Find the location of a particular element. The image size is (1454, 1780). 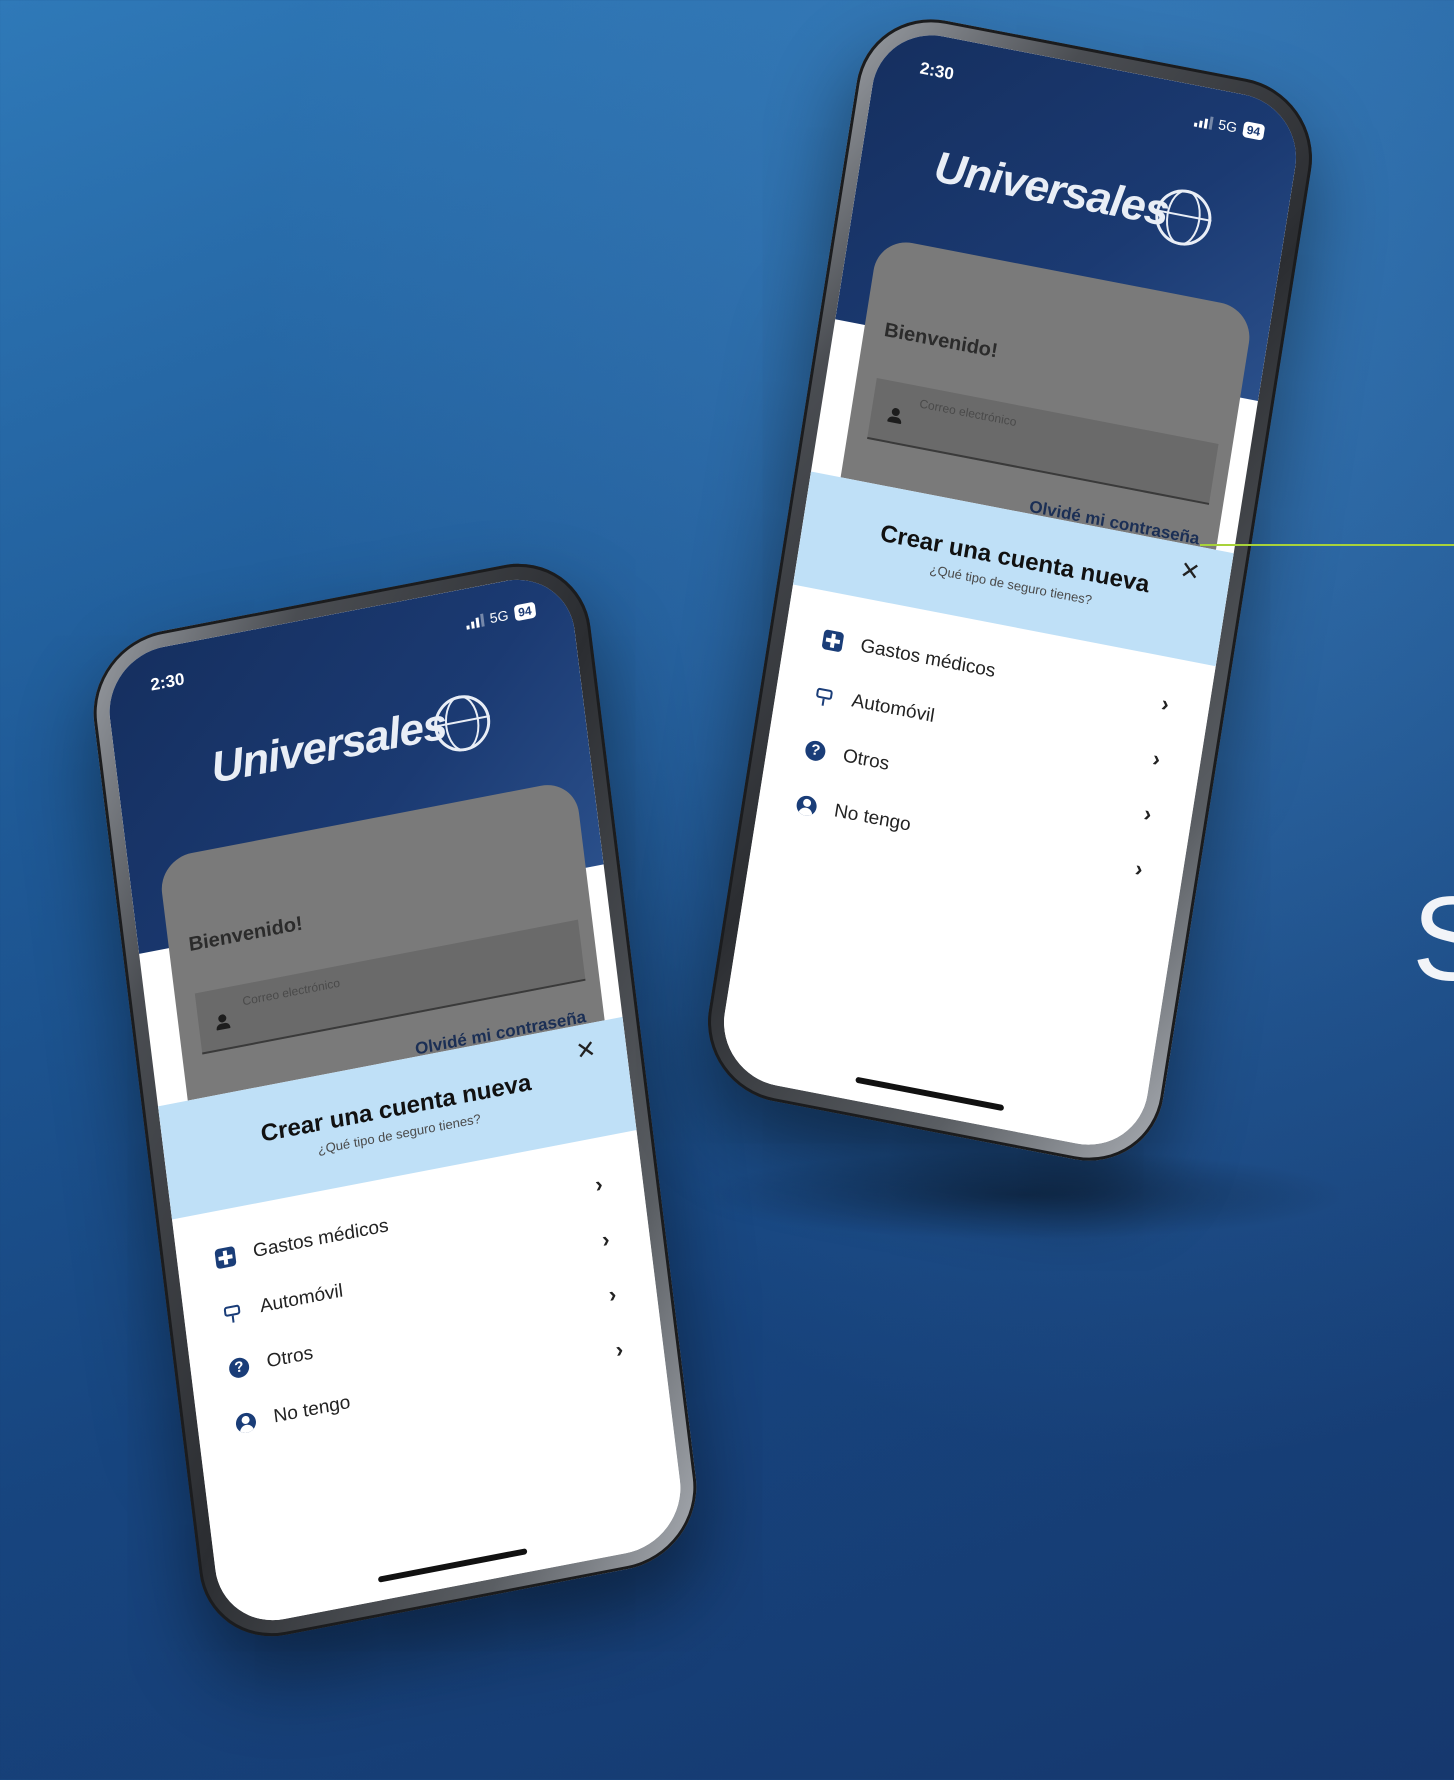

email-field: Correo electrónico is located at coordinates (1043, 441).